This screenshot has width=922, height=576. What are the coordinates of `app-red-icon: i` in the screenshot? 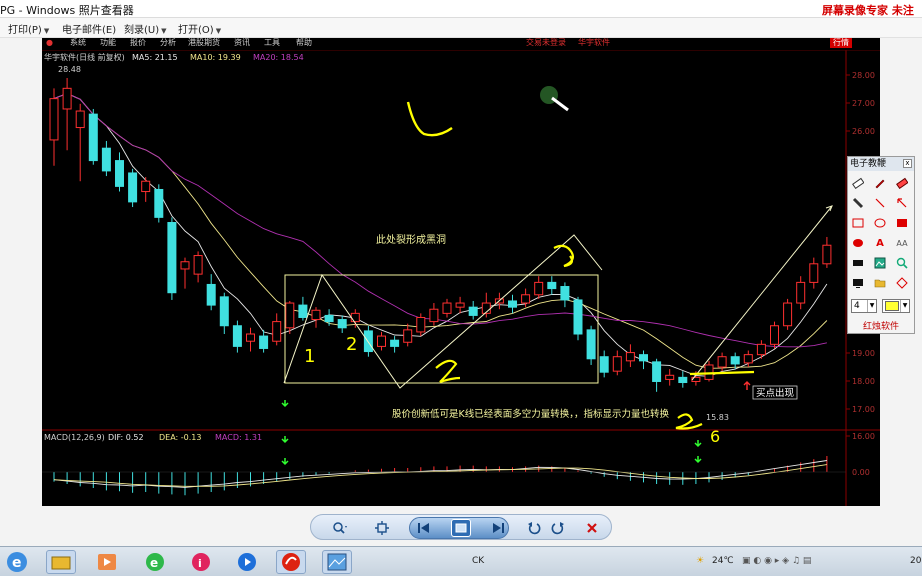 It's located at (201, 562).